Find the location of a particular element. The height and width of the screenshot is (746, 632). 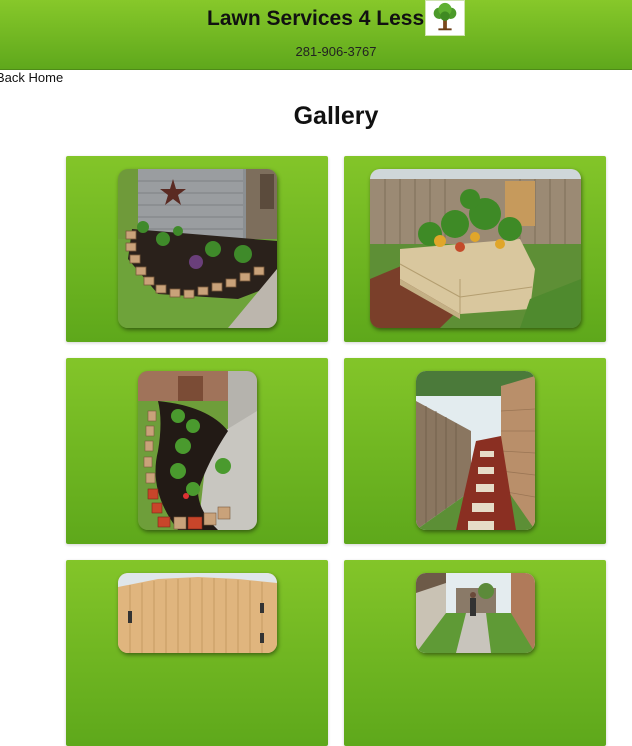

gallery-photo-raised-bed is located at coordinates (475, 248).